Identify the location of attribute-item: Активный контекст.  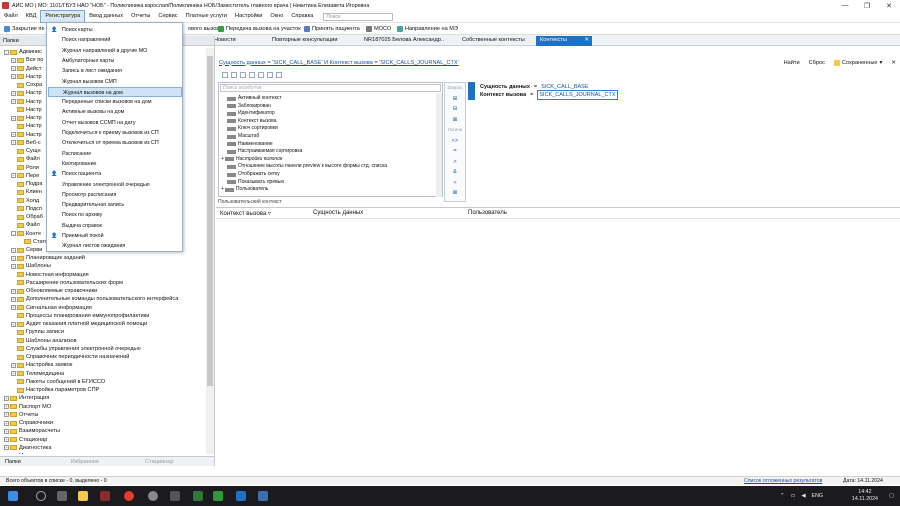
(254, 98).